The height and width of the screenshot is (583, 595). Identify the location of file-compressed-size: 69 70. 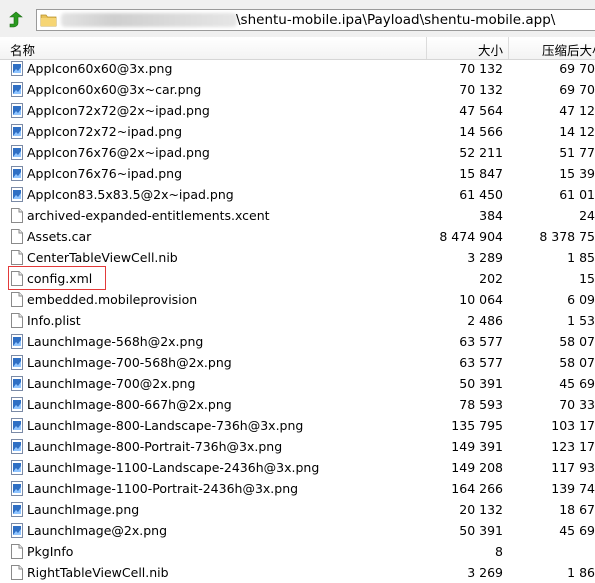
(577, 68).